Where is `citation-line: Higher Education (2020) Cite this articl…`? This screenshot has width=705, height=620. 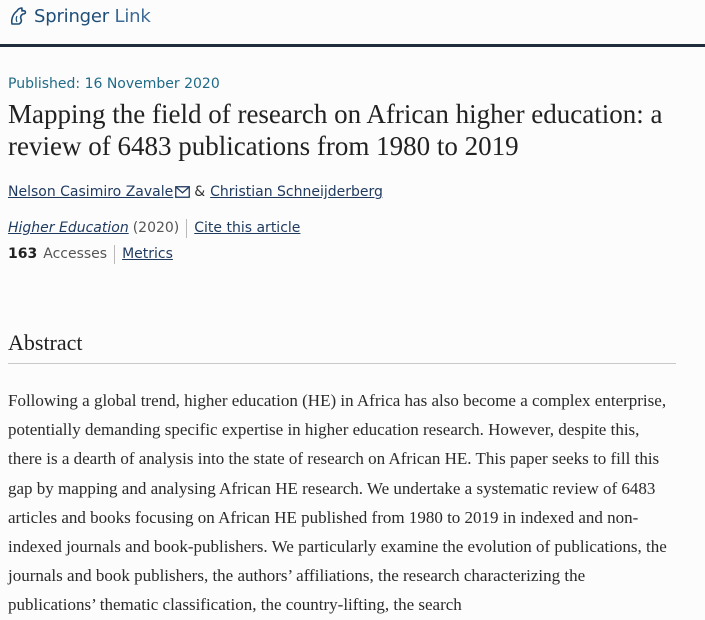
citation-line: Higher Education (2020) Cite this articl… is located at coordinates (343, 228).